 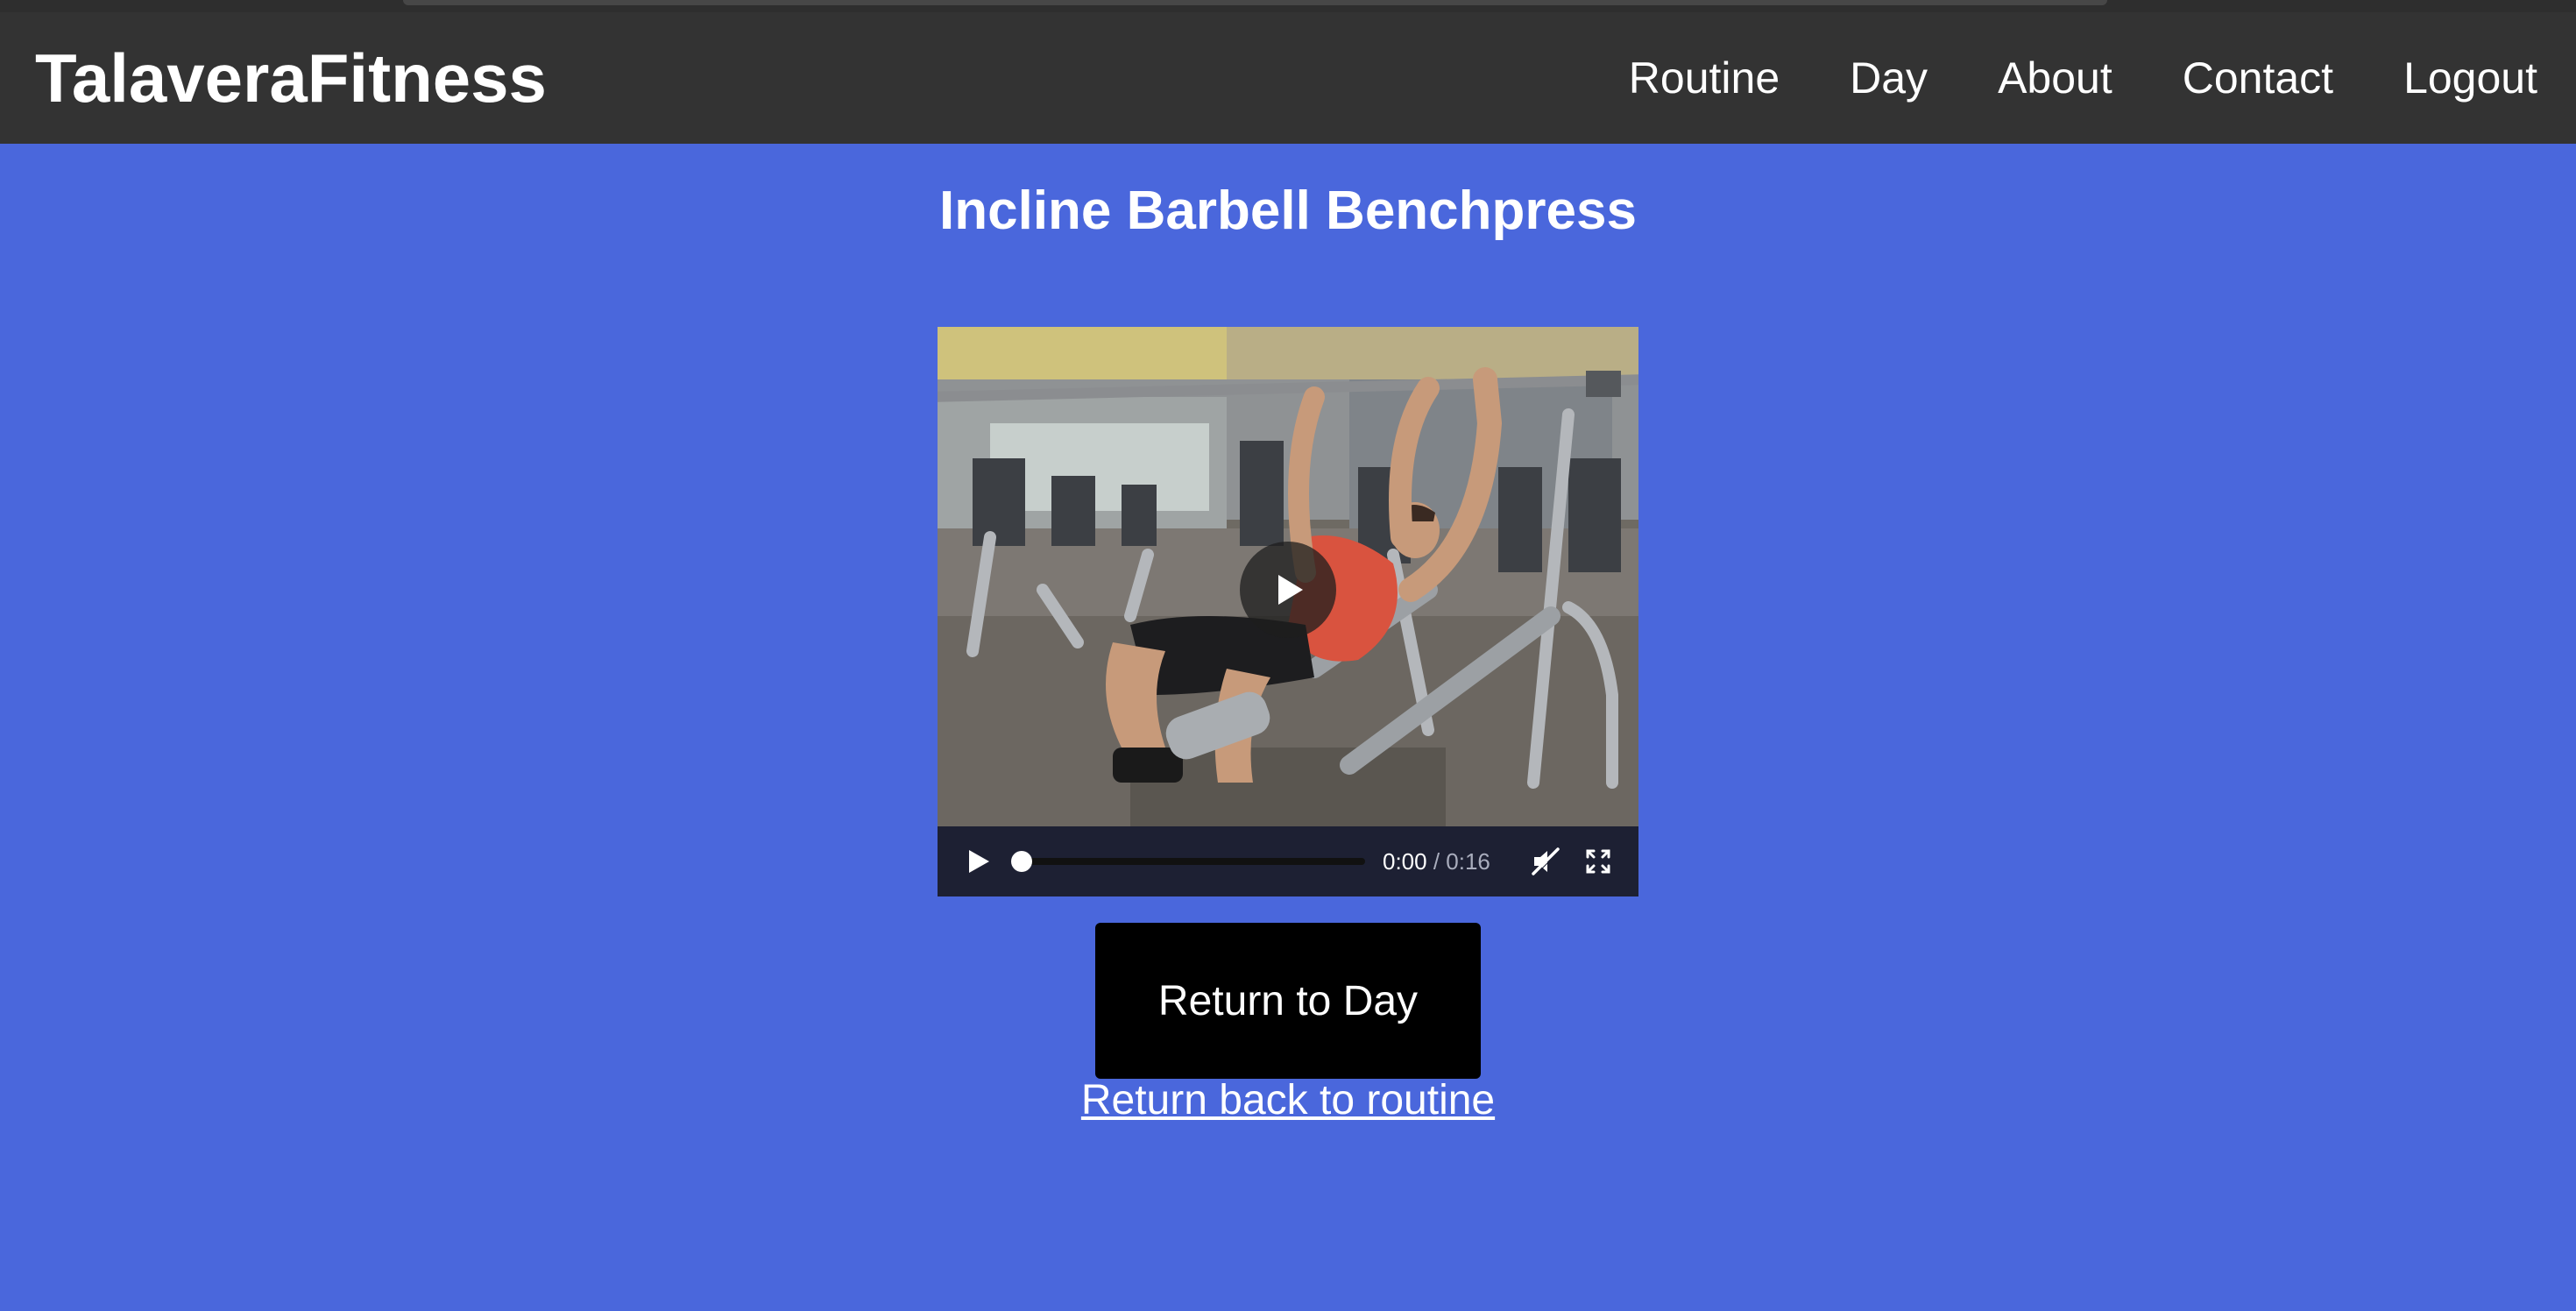 I want to click on video-progress-thumb, so click(x=1021, y=862).